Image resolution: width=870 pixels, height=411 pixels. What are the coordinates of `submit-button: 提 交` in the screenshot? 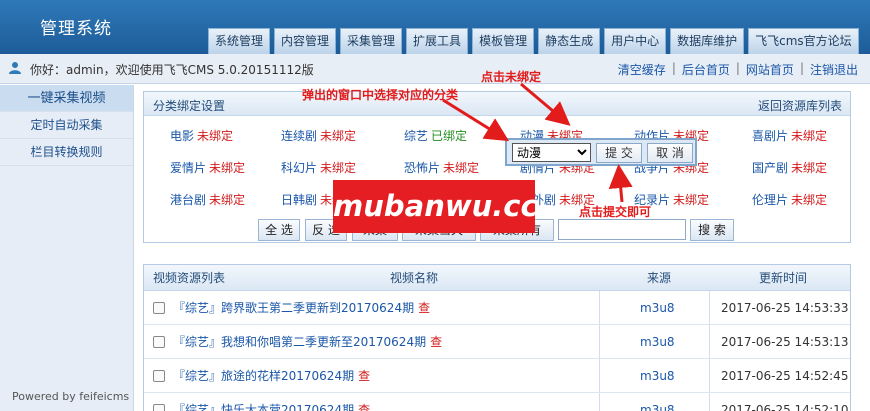 It's located at (619, 153).